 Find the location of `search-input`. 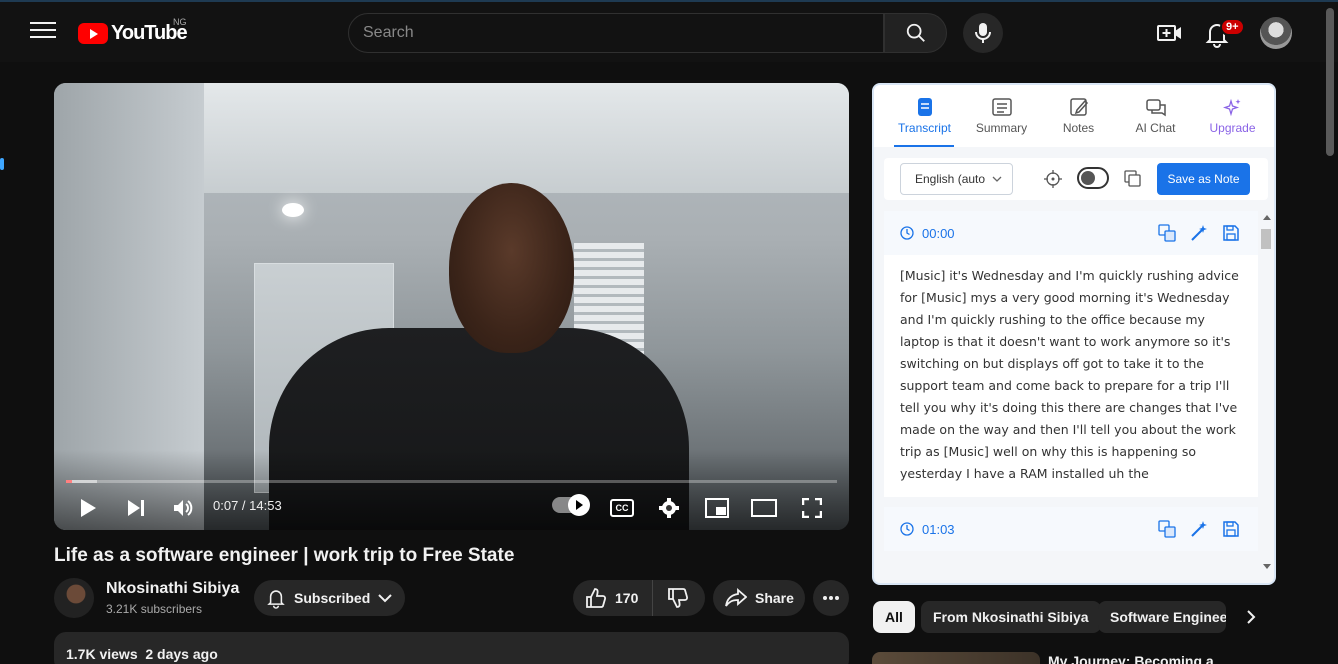

search-input is located at coordinates (616, 33).